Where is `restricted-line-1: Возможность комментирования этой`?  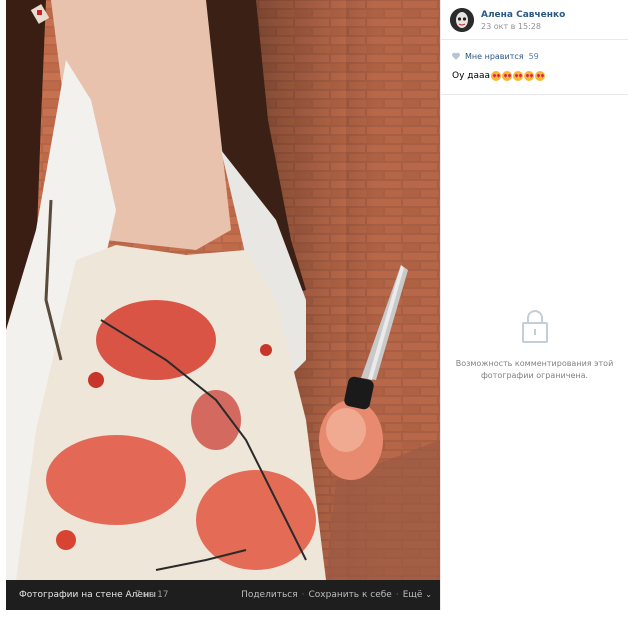
restricted-line-1: Возможность комментирования этой is located at coordinates (534, 363).